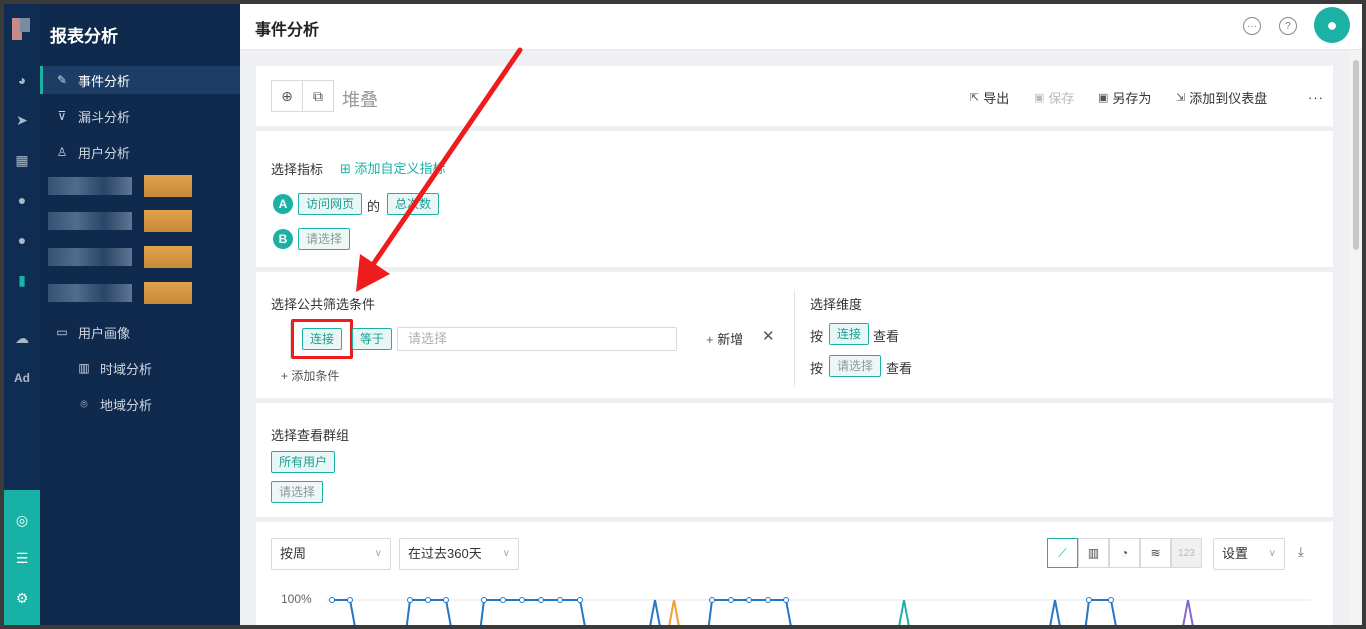  Describe the element at coordinates (1062, 553) in the screenshot. I see `line-chart-icon: ⟋` at that location.